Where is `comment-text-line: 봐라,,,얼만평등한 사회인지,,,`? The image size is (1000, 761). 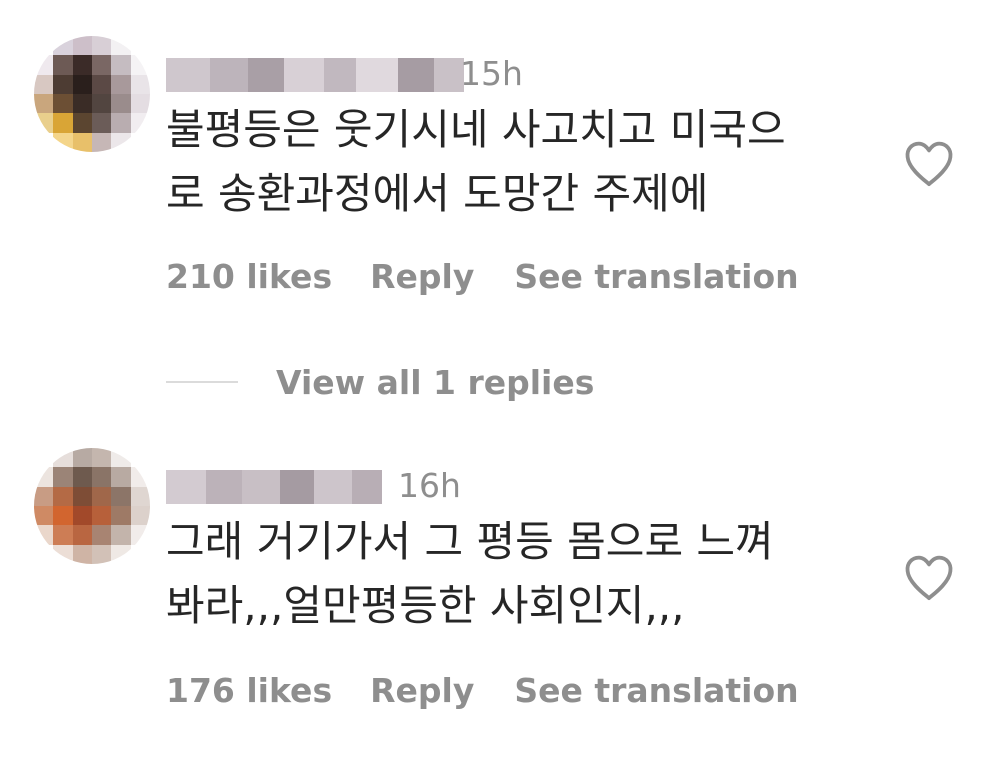 comment-text-line: 봐라,,,얼만평등한 사회인지,,, is located at coordinates (425, 605).